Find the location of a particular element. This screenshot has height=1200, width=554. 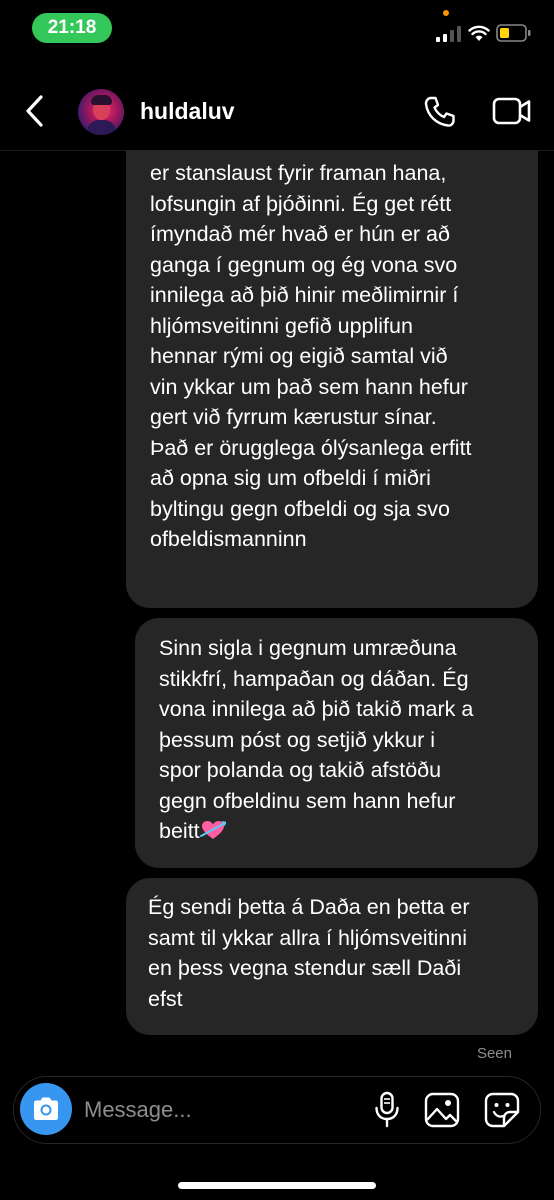

status-time: 21:18 is located at coordinates (72, 28).